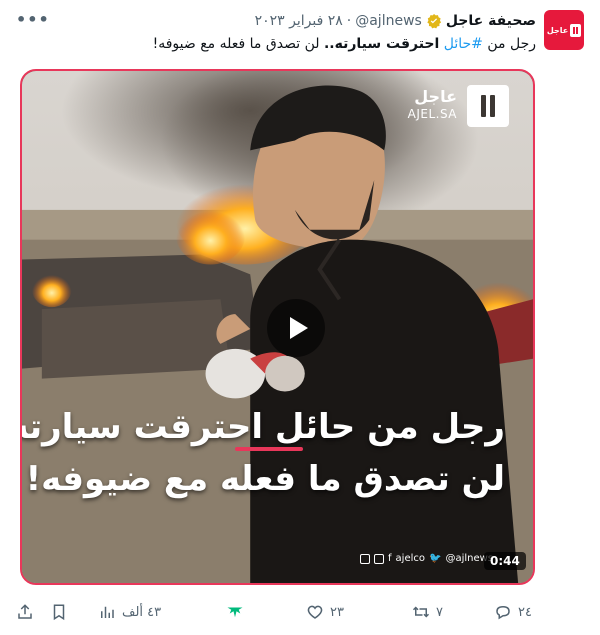 The image size is (600, 635). What do you see at coordinates (107, 612) in the screenshot?
I see `views-chart-icon` at bounding box center [107, 612].